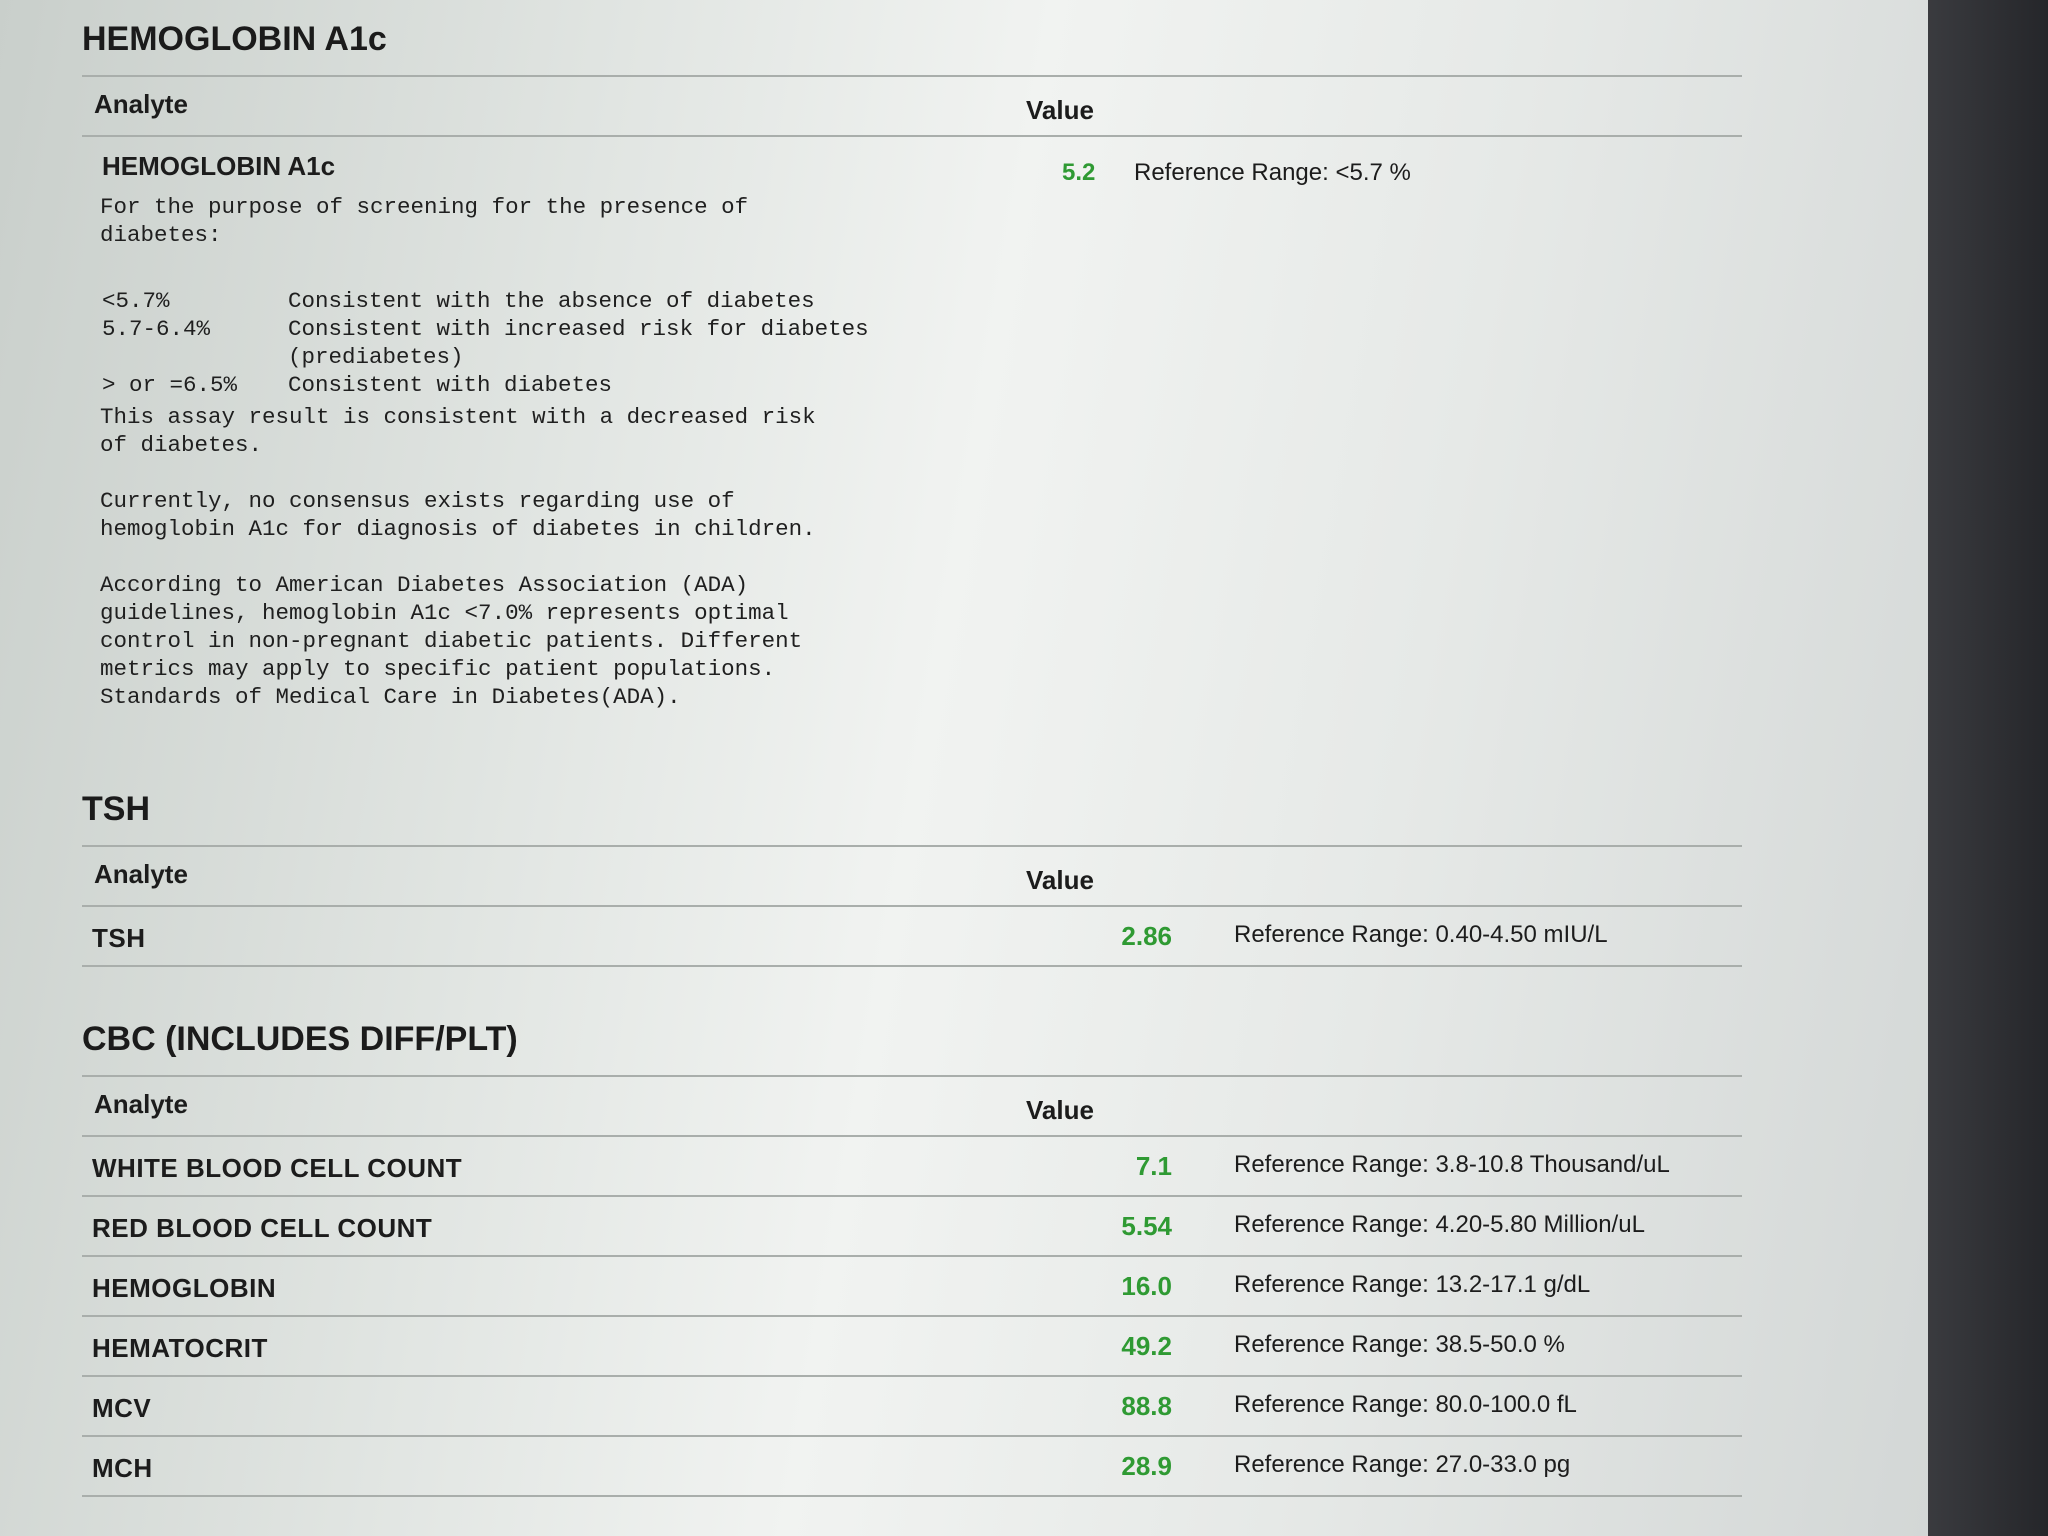  Describe the element at coordinates (1146, 1406) in the screenshot. I see `result-value: 88.8` at that location.